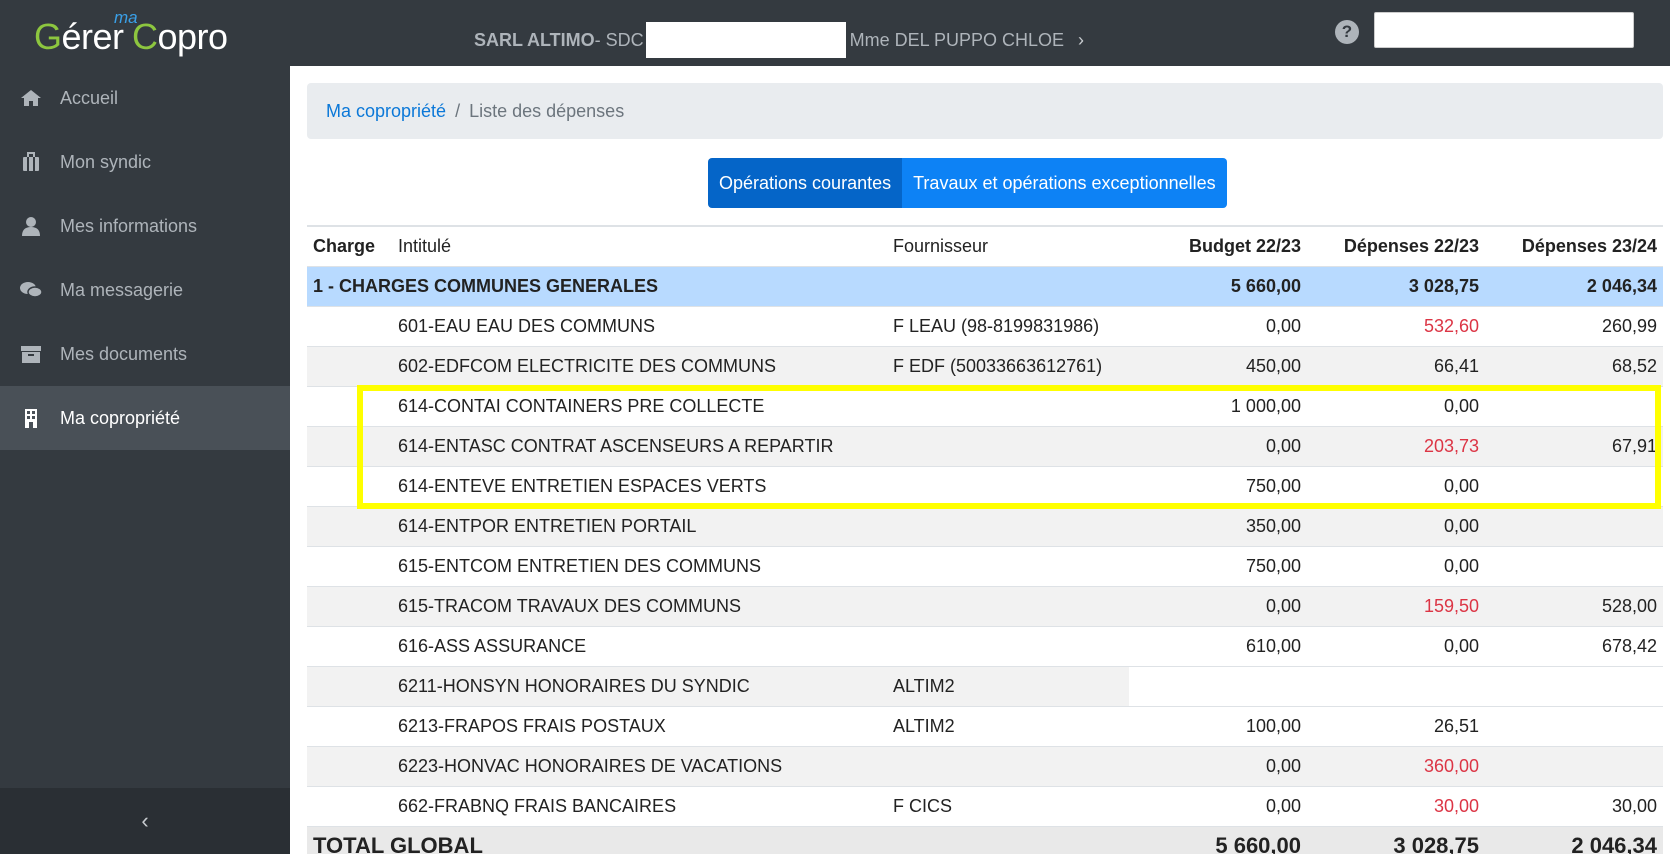  I want to click on top-search-input, so click(1504, 30).